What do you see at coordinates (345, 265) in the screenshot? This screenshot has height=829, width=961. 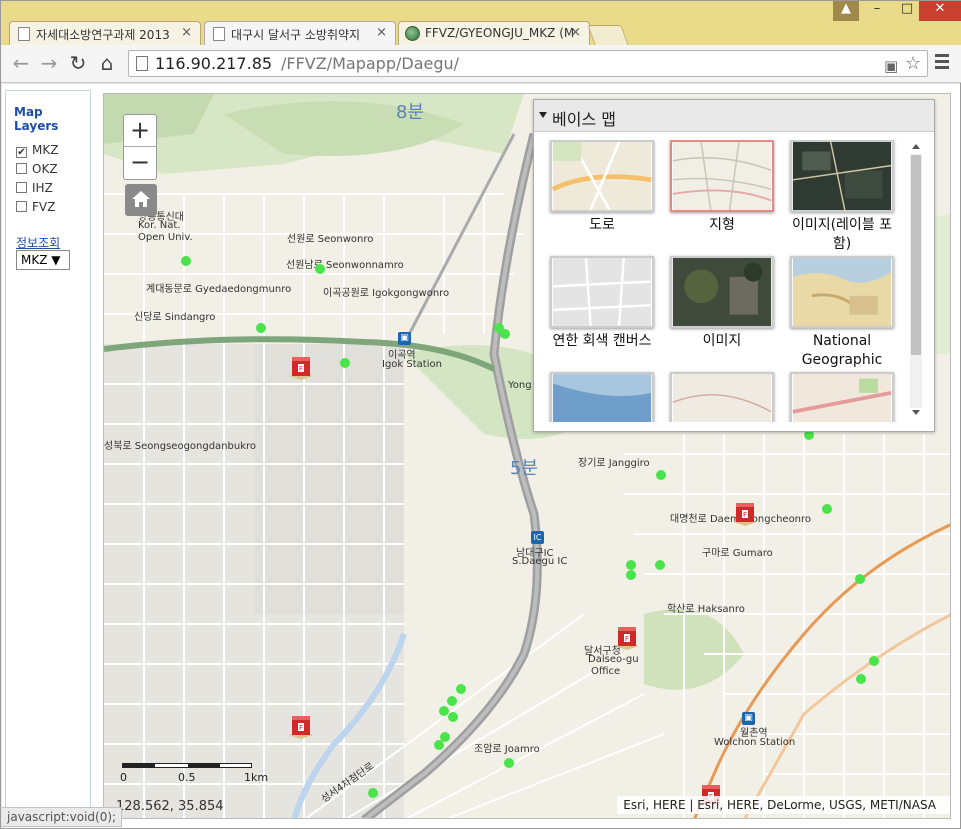 I see `road-label: 선원남로 Seonwonnamro` at bounding box center [345, 265].